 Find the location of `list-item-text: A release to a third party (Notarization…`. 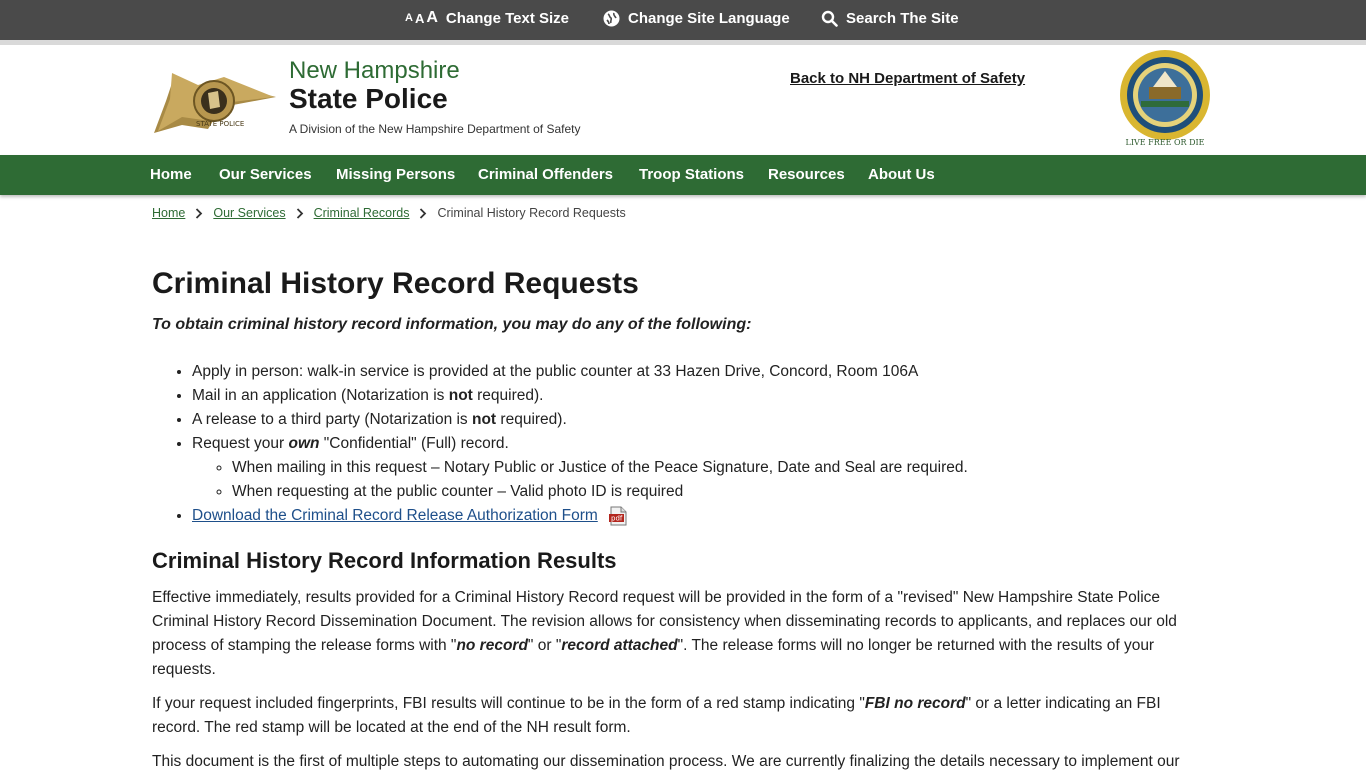

list-item-text: A release to a third party (Notarization… is located at coordinates (332, 419).